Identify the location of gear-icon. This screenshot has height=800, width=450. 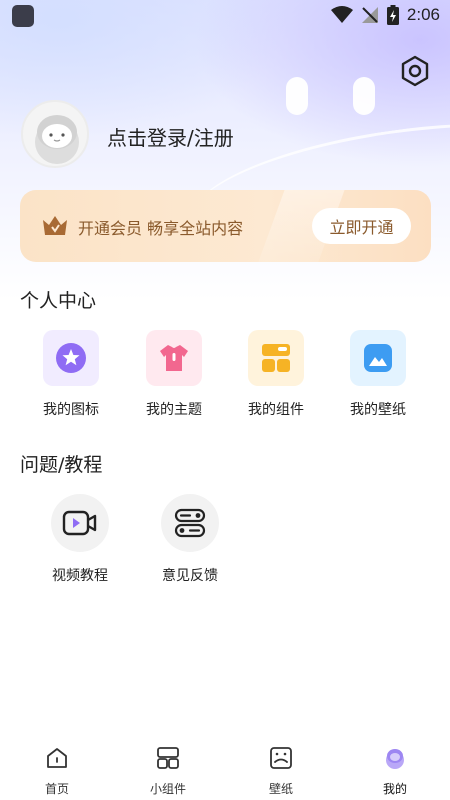
(415, 71).